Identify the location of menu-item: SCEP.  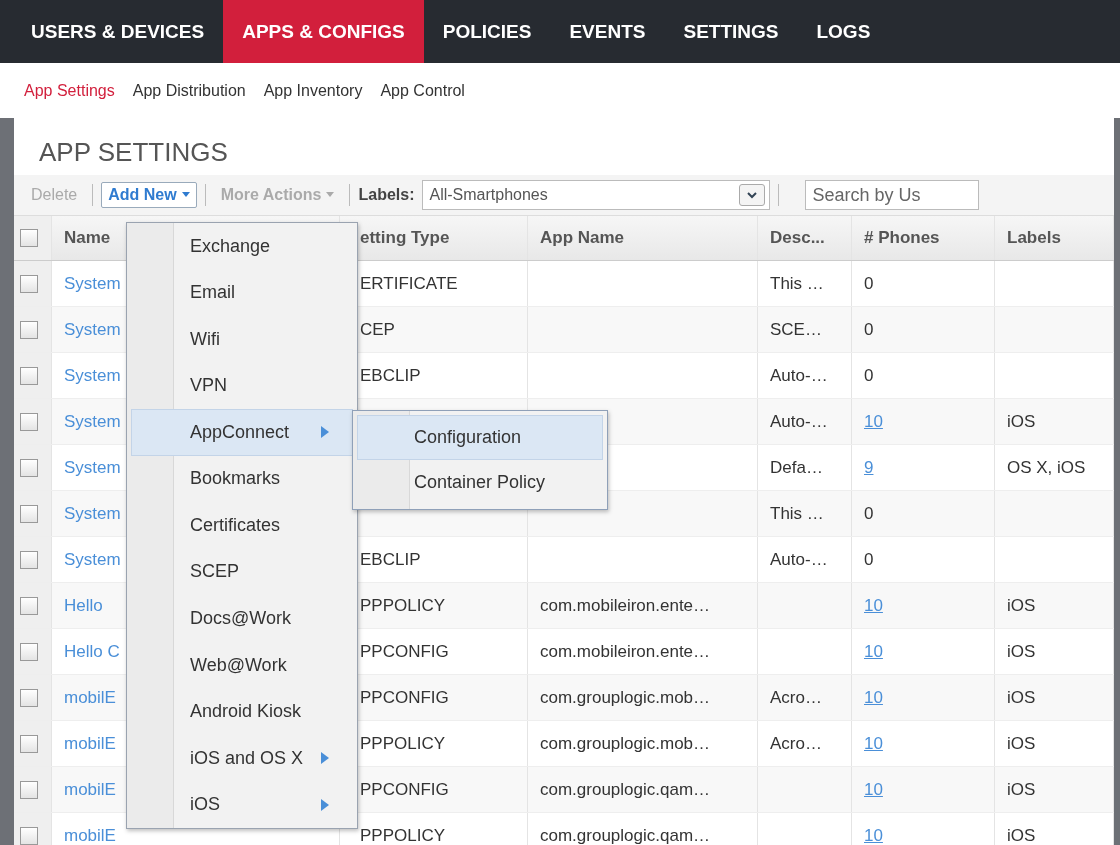
(242, 572).